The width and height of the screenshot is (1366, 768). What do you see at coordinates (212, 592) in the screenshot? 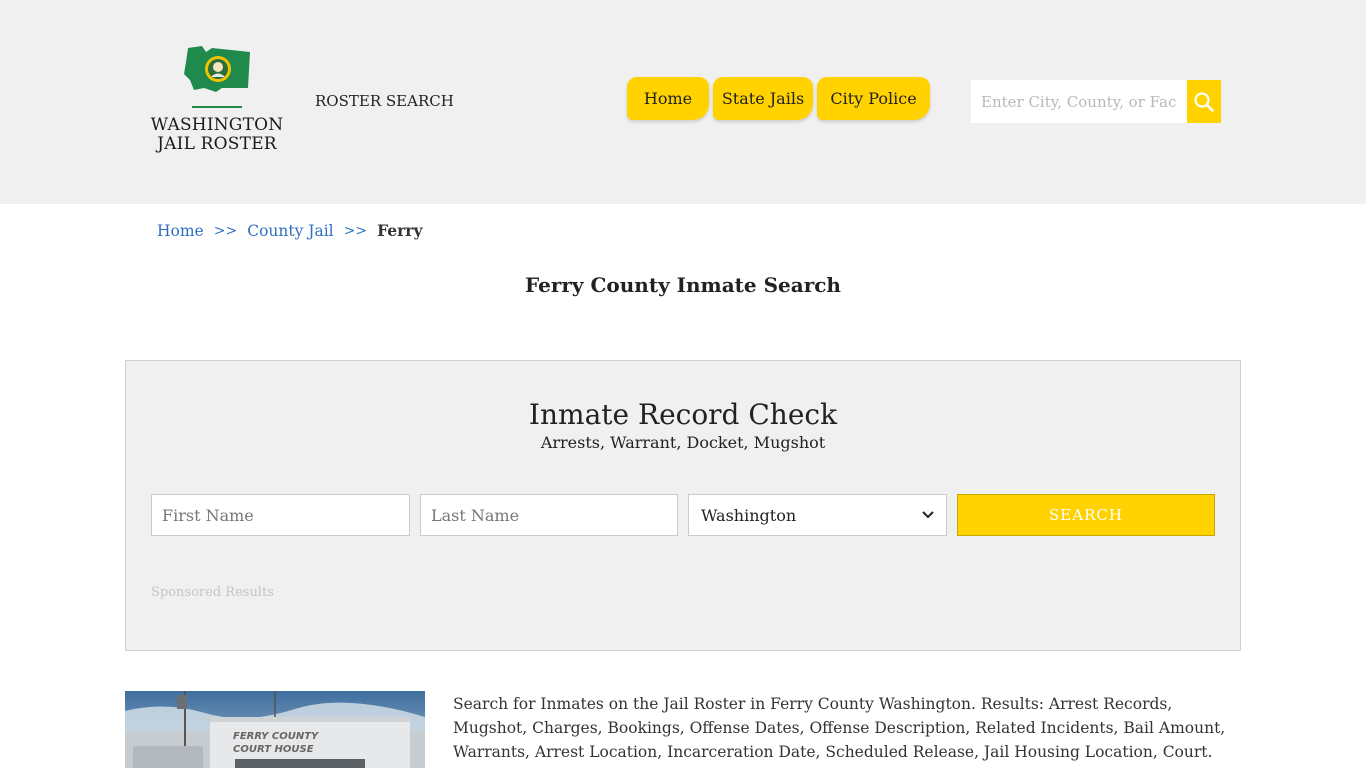
I see `sponsored-label: Sponsored Results` at bounding box center [212, 592].